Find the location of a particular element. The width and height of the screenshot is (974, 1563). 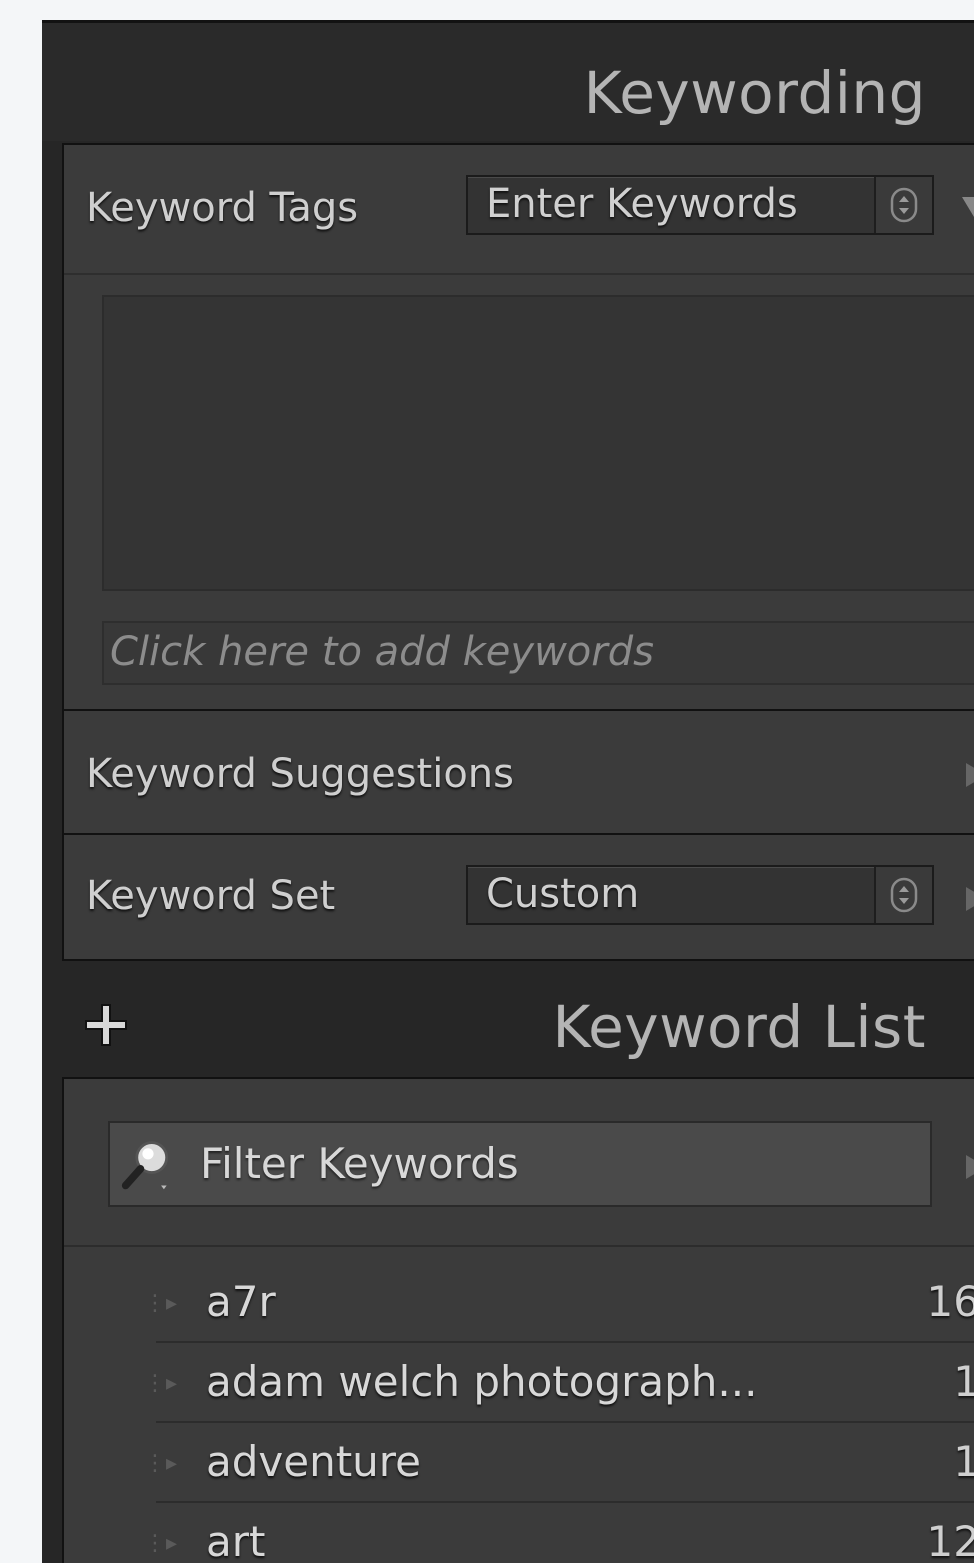

keyword-set-value: Custom is located at coordinates (563, 894).